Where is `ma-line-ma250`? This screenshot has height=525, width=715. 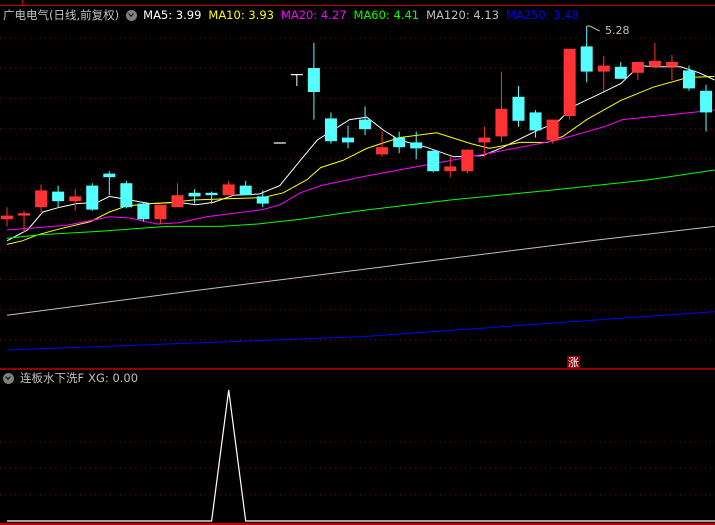
ma-line-ma250 is located at coordinates (360, 331).